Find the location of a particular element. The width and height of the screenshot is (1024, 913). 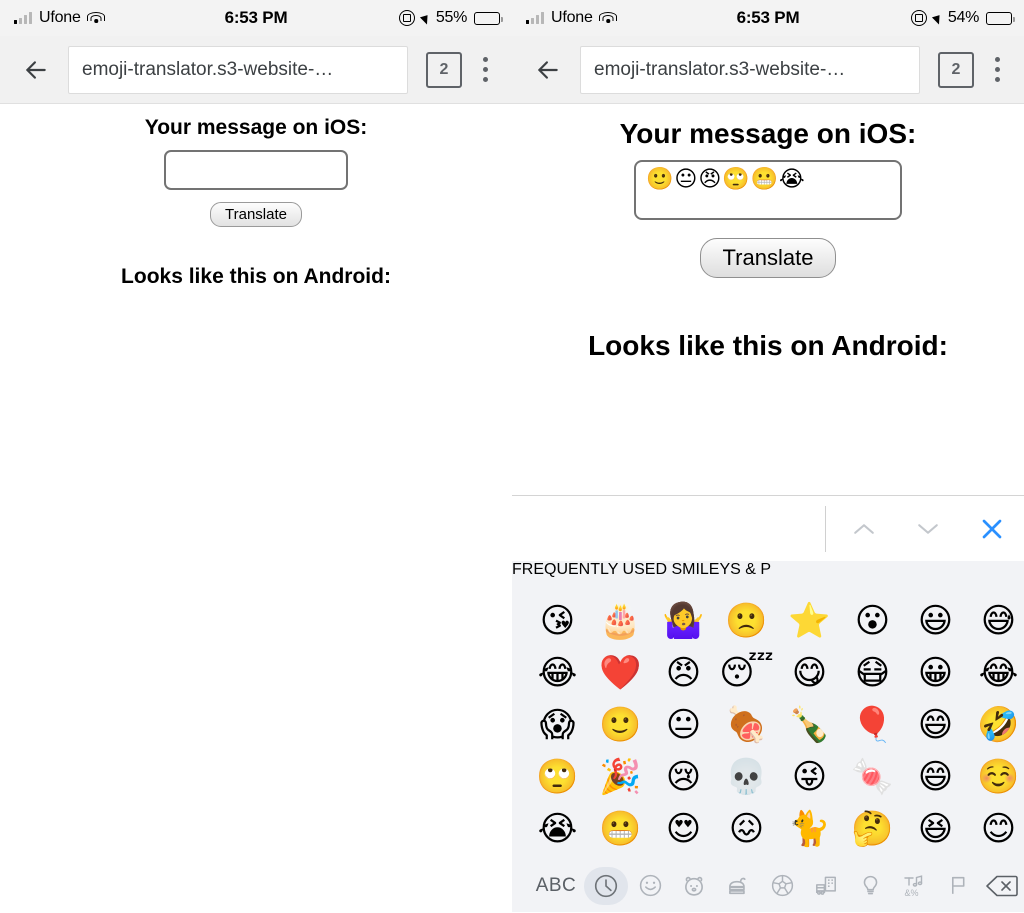

message-input: 🙂😐😠🙄😬😭 is located at coordinates (768, 190).